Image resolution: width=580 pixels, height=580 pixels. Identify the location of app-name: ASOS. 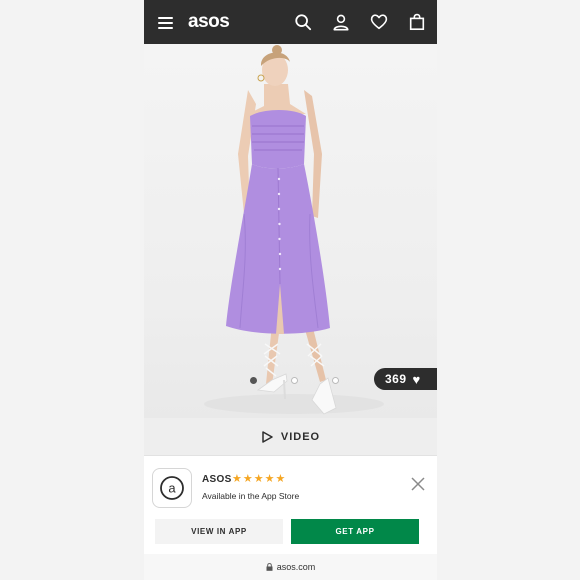
(217, 479).